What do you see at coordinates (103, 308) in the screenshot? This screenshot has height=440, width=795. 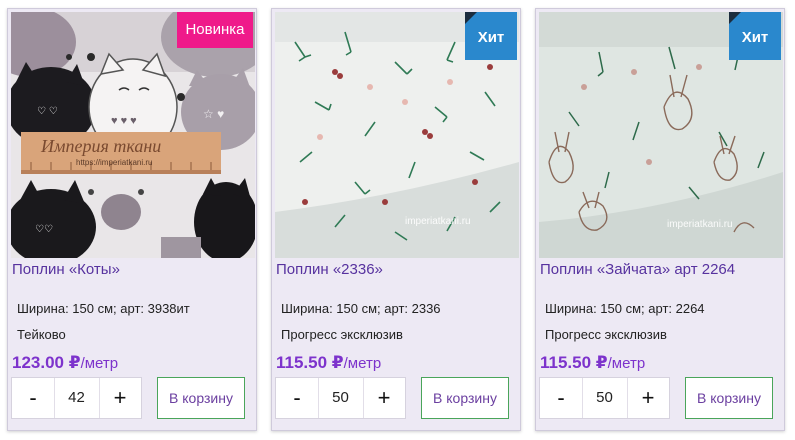 I see `product-spec: Ширина: 150 см; арт: 3938ит` at bounding box center [103, 308].